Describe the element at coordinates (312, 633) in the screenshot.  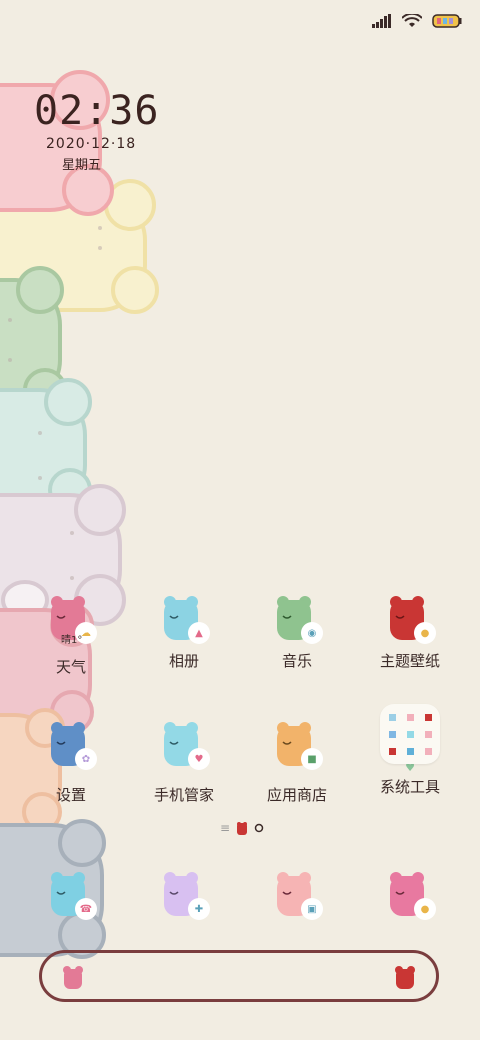
I see `music-disc-icon: ◉` at that location.